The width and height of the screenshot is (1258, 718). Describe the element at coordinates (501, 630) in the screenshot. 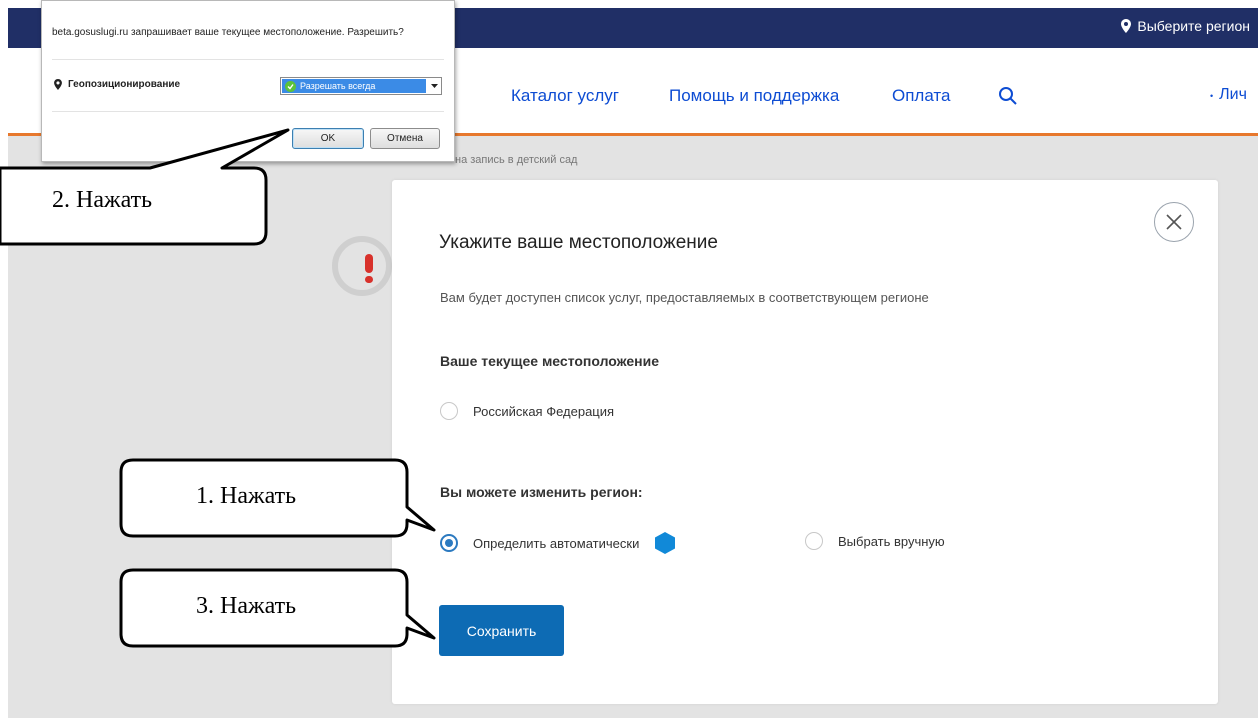

I see `save-button: Сохранить` at that location.